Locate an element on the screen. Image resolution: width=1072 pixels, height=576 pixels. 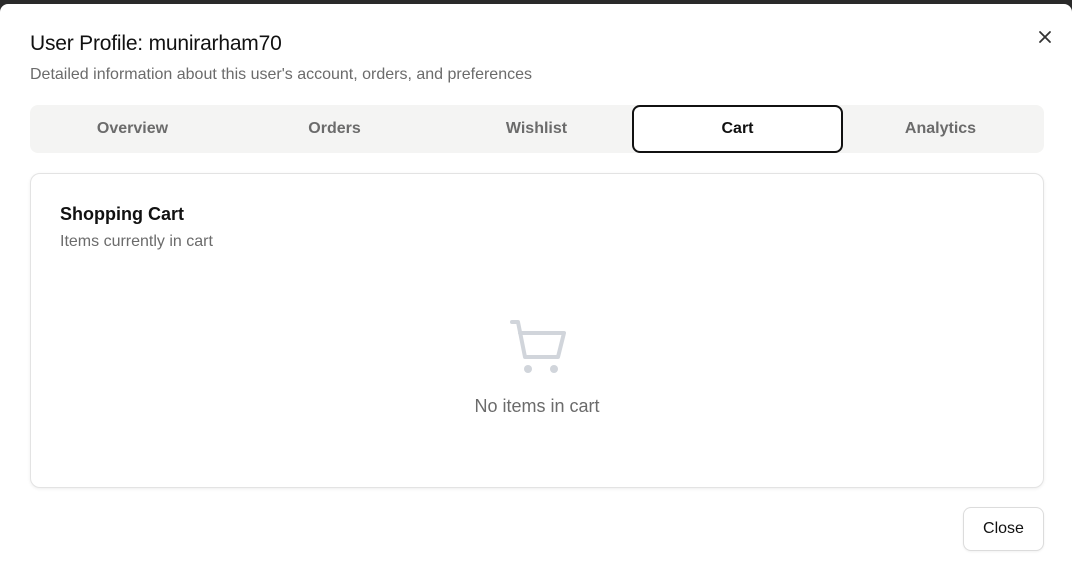
tab-wishlist: Wishlist is located at coordinates (536, 129).